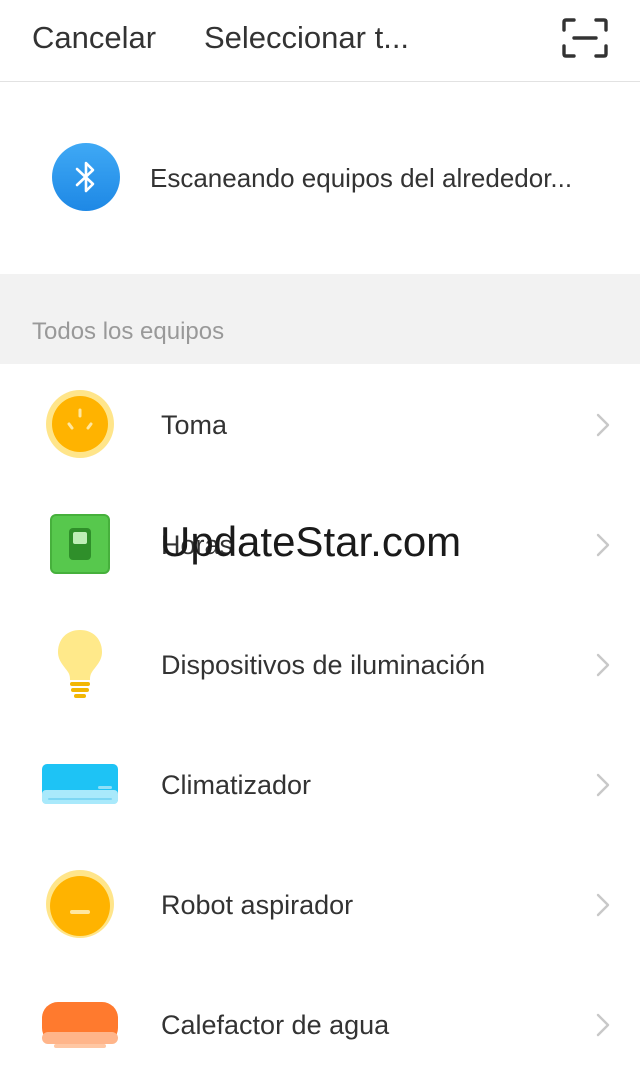 The image size is (640, 1080). Describe the element at coordinates (197, 545) in the screenshot. I see `device-label: Horas` at that location.